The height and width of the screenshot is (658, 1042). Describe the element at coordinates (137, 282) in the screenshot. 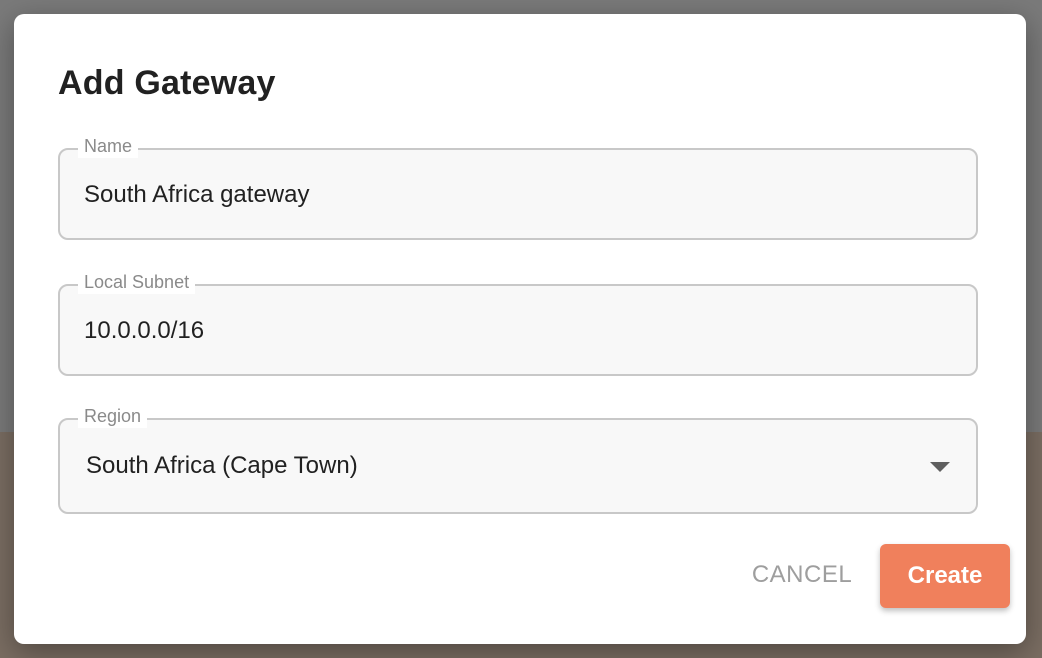

I see `local-subnet-field-label: Local Subnet` at that location.